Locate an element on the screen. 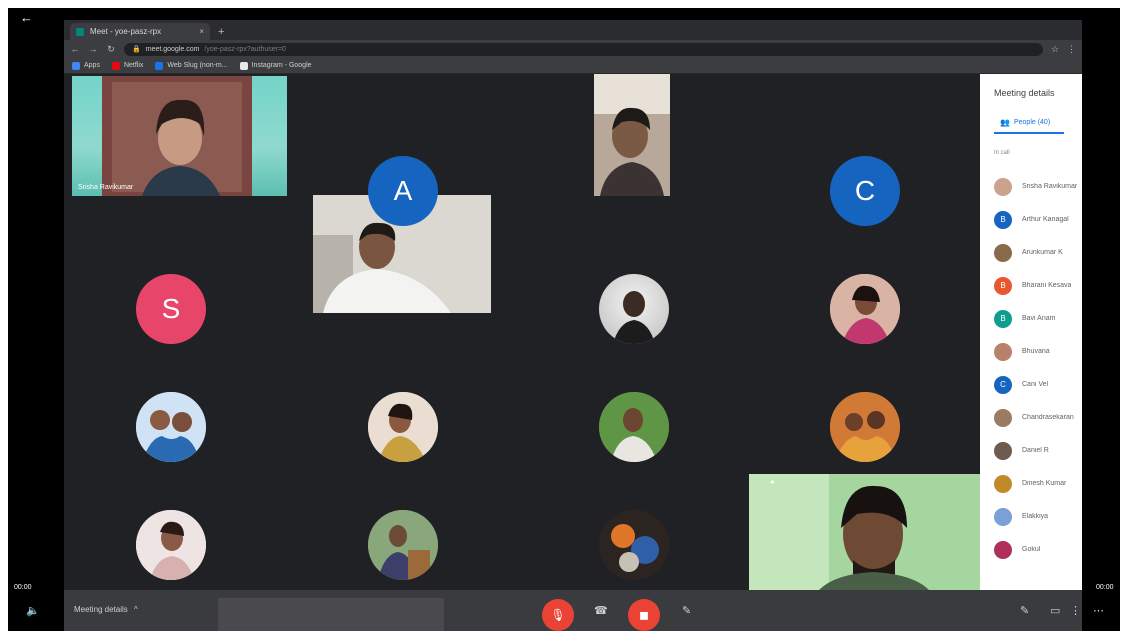 The height and width of the screenshot is (639, 1127). participant-name: Bavi Anam is located at coordinates (1039, 318).